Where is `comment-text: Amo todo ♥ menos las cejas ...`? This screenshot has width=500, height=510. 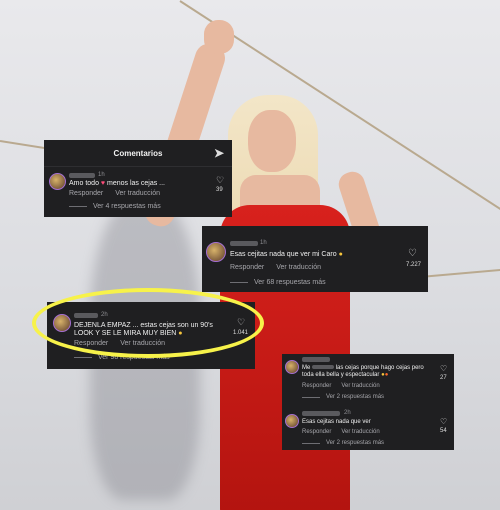
comment-text: Amo todo ♥ menos las cejas ... is located at coordinates (117, 183).